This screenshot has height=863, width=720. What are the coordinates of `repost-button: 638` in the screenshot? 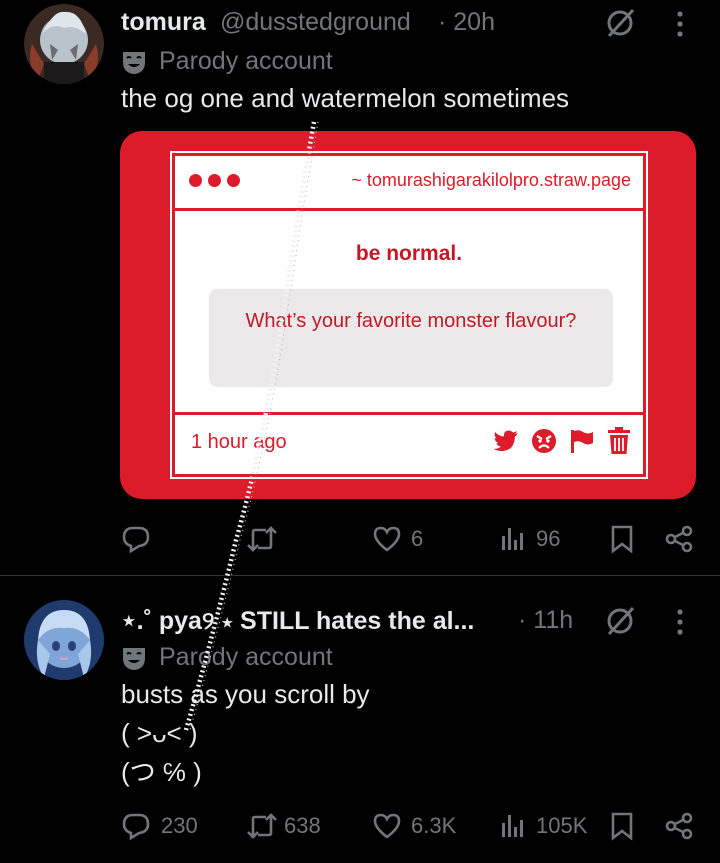 It's located at (283, 826).